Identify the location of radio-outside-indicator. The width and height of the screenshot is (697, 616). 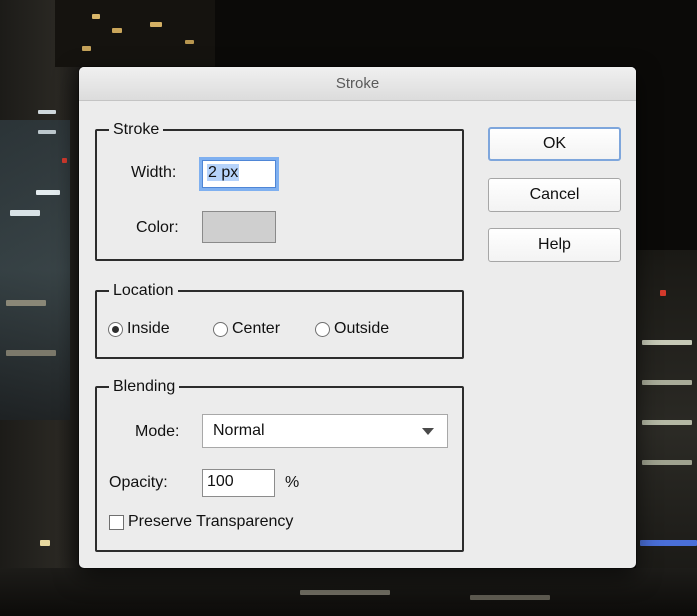
(322, 329).